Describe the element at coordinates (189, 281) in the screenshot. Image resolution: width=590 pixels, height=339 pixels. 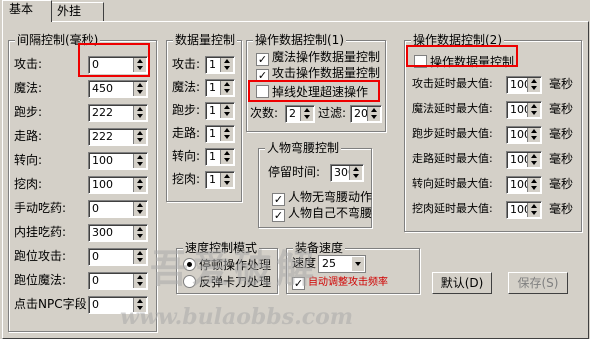
I see `radio-empty-icon` at that location.